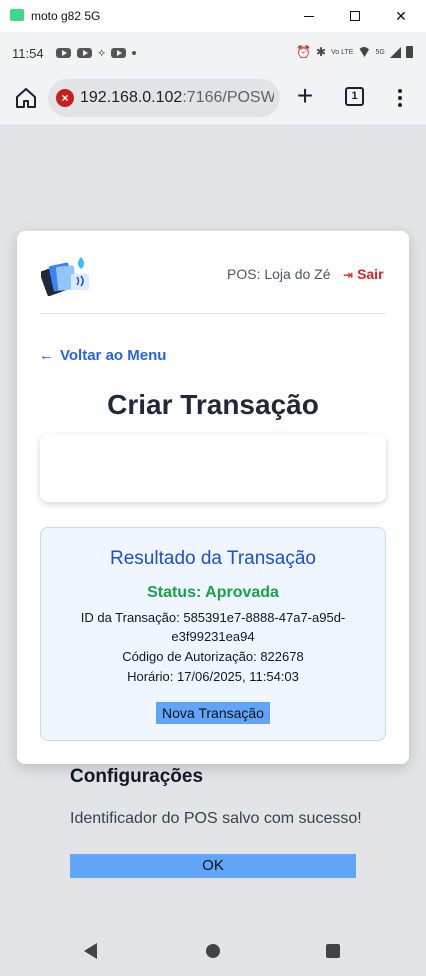 The height and width of the screenshot is (976, 426). Describe the element at coordinates (213, 951) in the screenshot. I see `nav-home-icon` at that location.